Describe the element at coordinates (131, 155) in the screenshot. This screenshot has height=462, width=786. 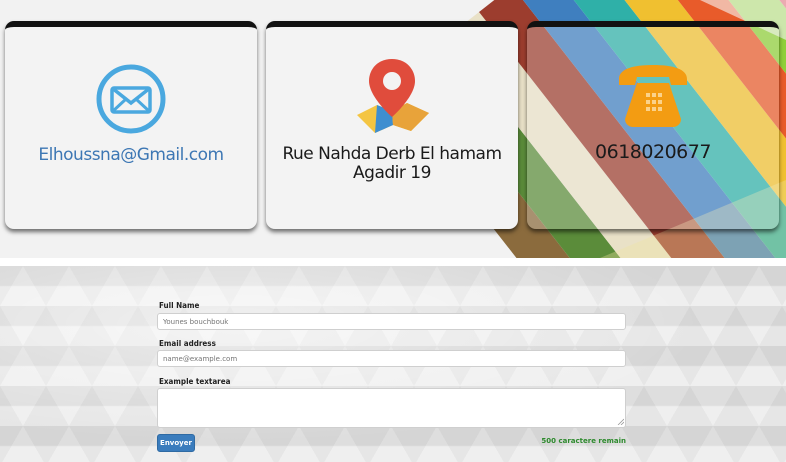
I see `email-text: Elhoussna@Gmail.com` at that location.